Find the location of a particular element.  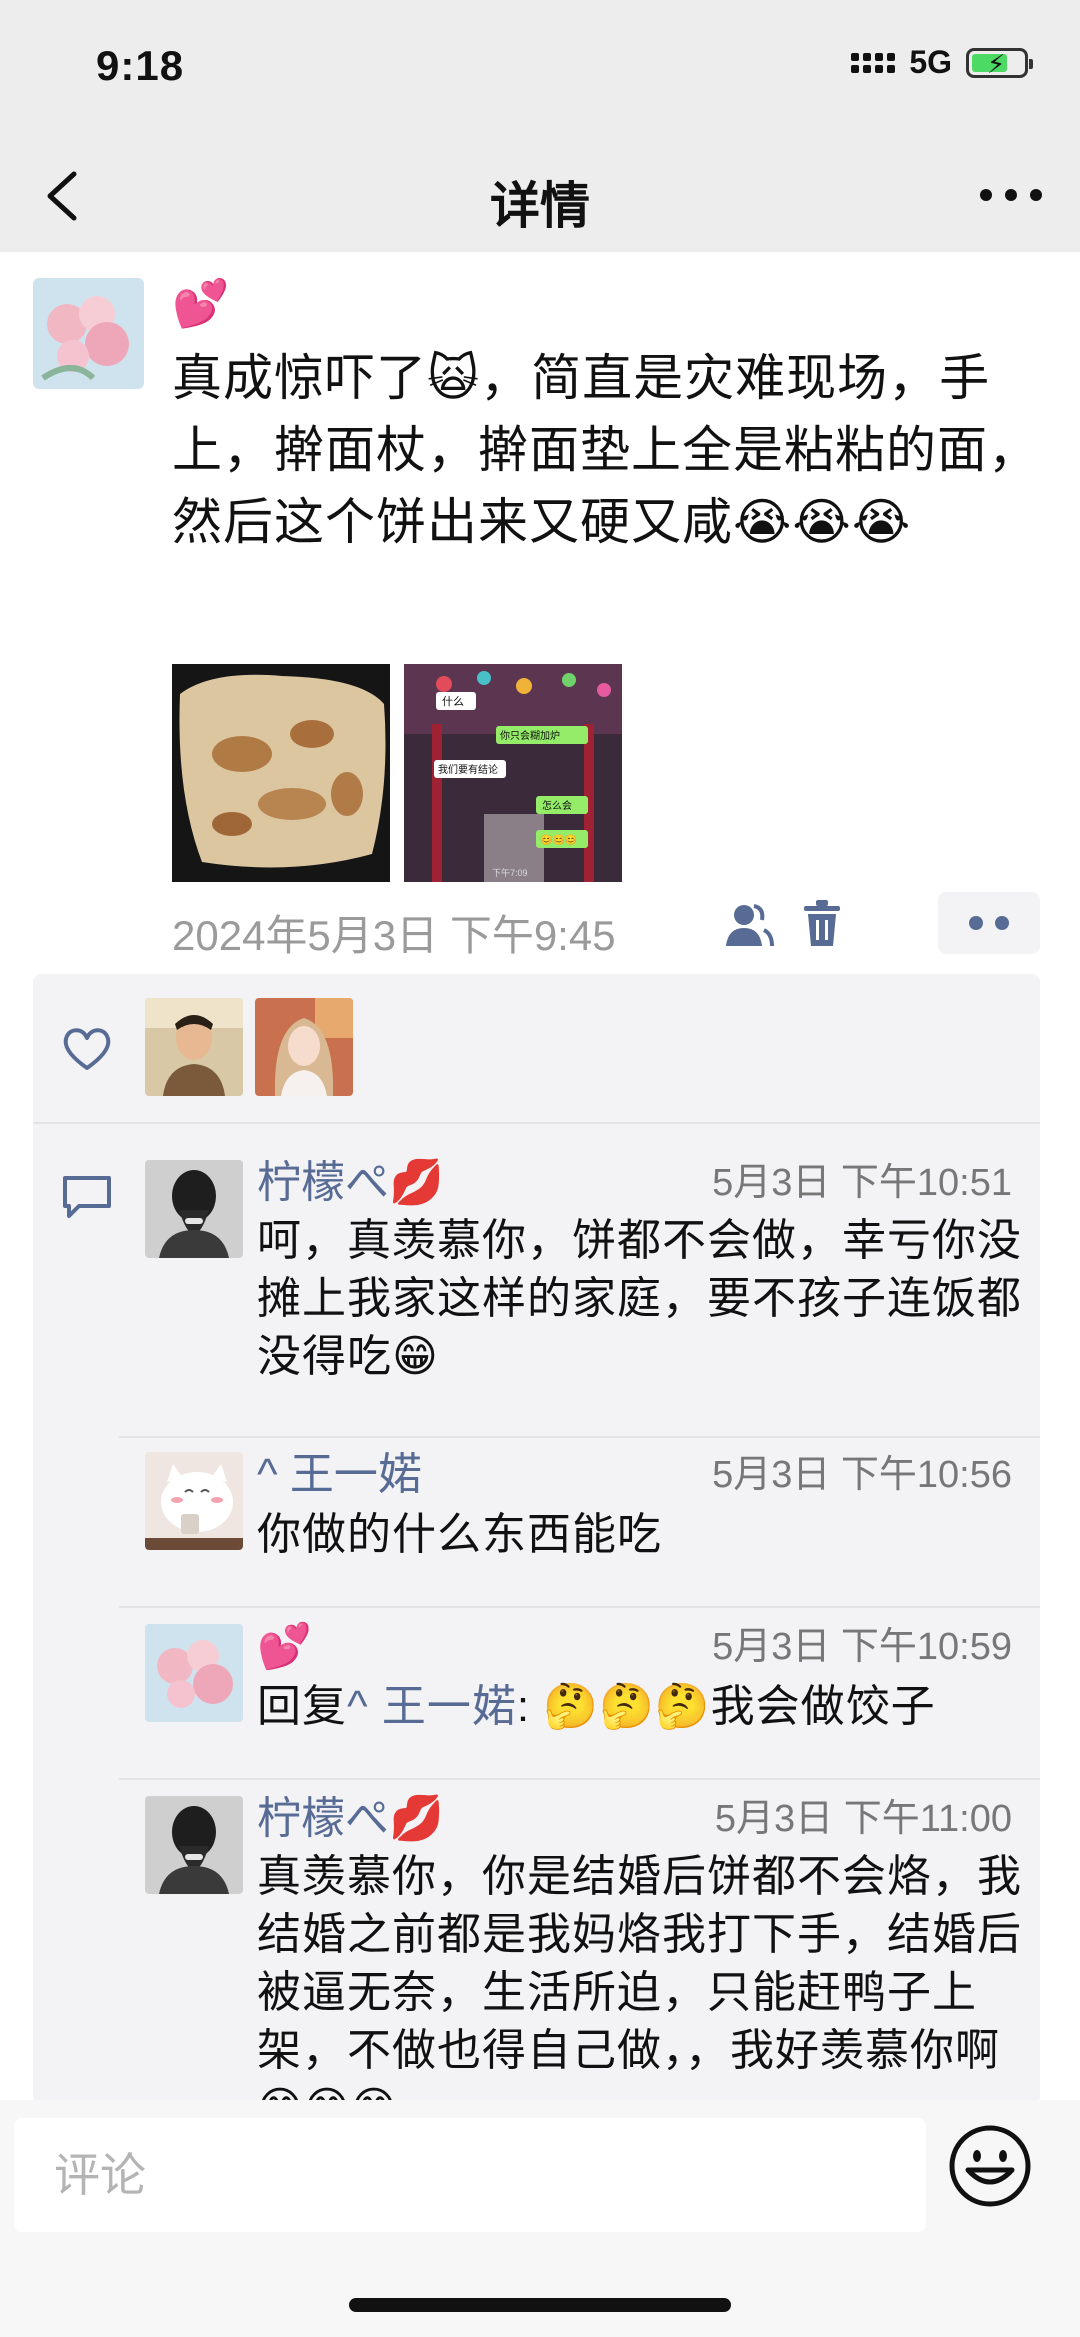

post-author-avatar is located at coordinates (88, 333).